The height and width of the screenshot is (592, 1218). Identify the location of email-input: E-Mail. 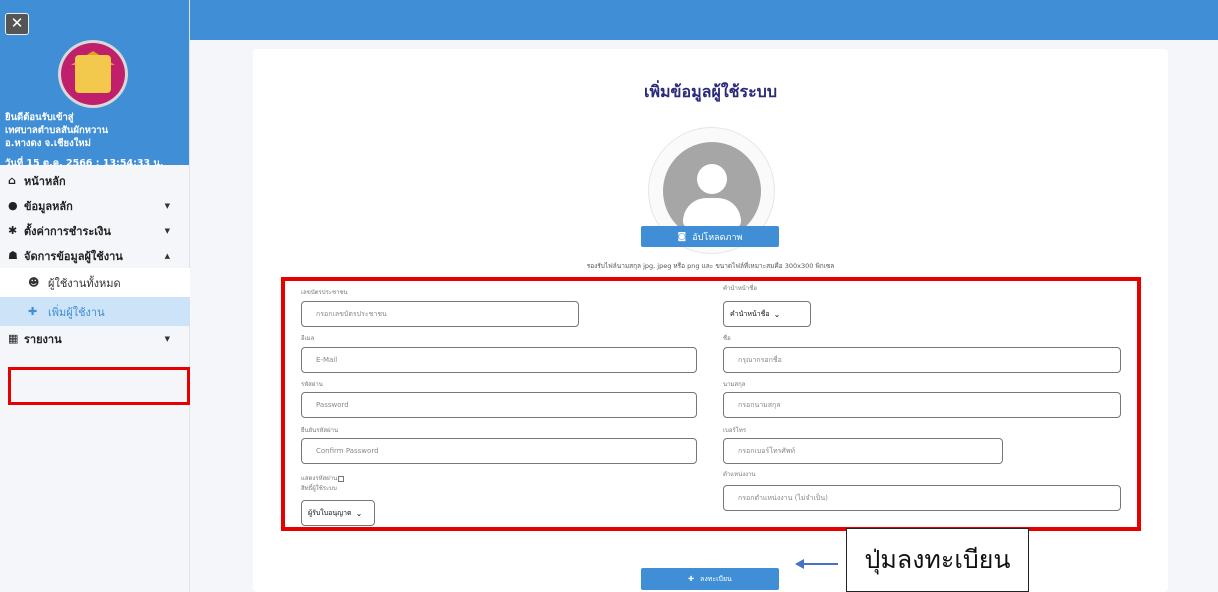
(499, 360).